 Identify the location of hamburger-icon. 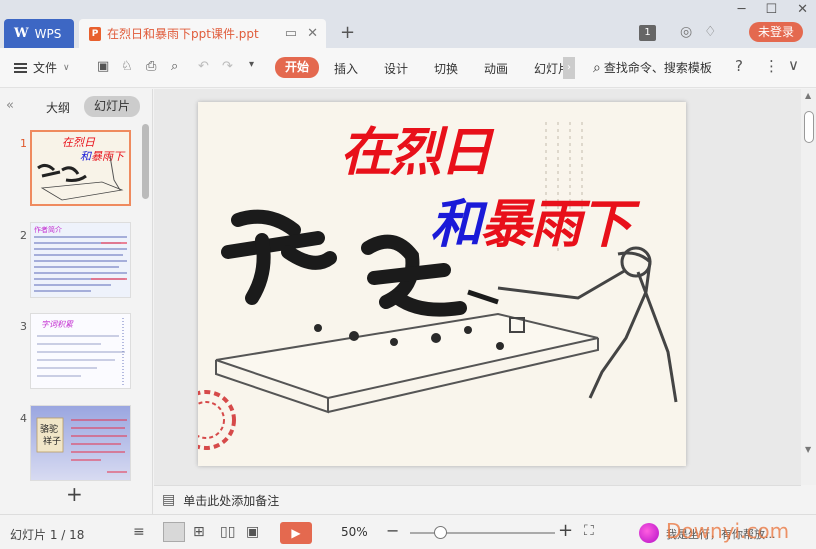
(20, 67).